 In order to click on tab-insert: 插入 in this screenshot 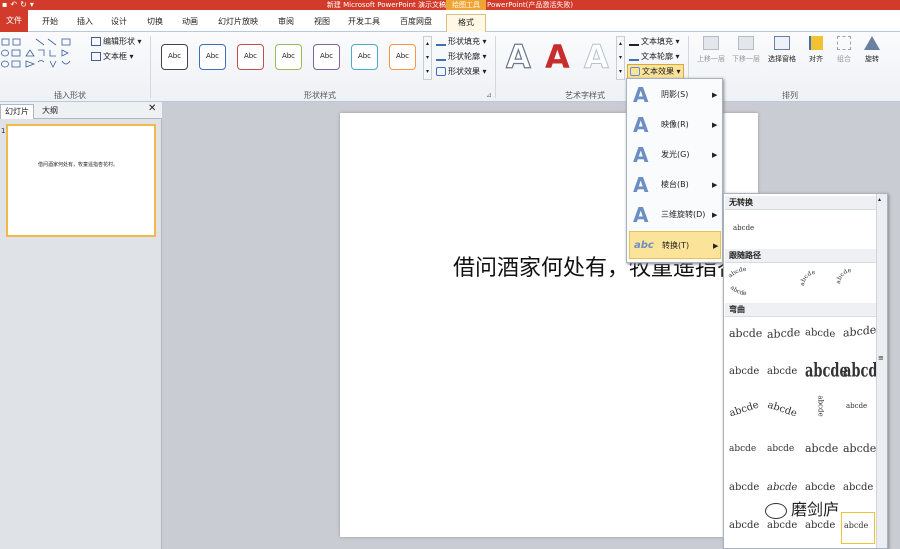, I will do `click(85, 22)`.